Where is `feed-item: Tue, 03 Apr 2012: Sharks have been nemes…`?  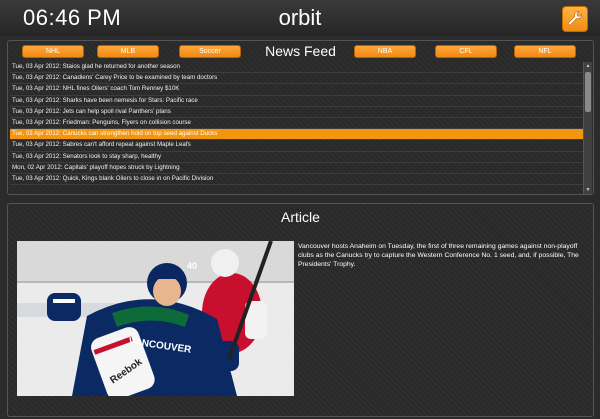
feed-item: Tue, 03 Apr 2012: Sharks have been nemes… is located at coordinates (296, 101).